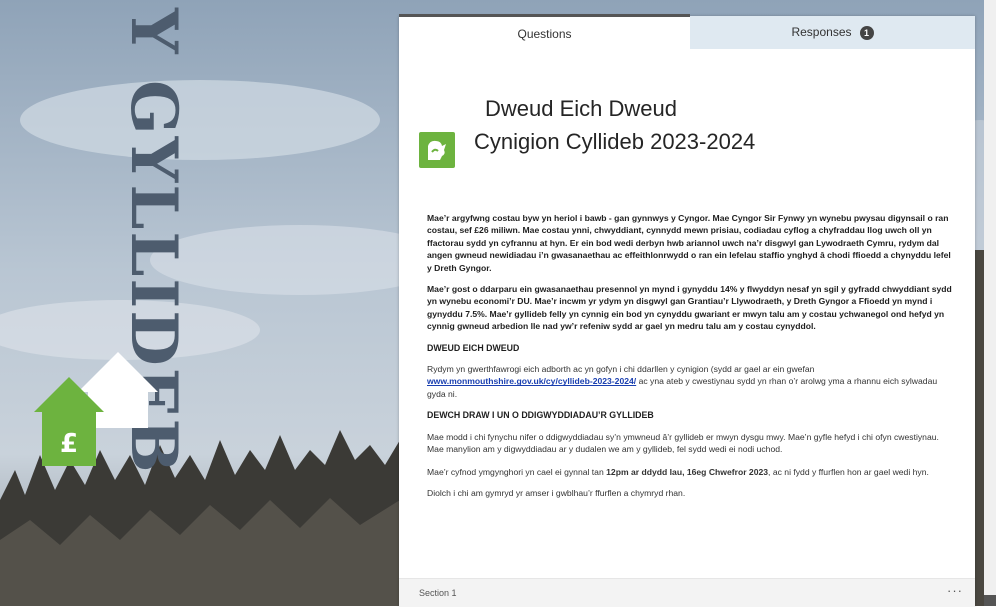 This screenshot has height=607, width=996. I want to click on tab-responses: Responses 1, so click(832, 32).